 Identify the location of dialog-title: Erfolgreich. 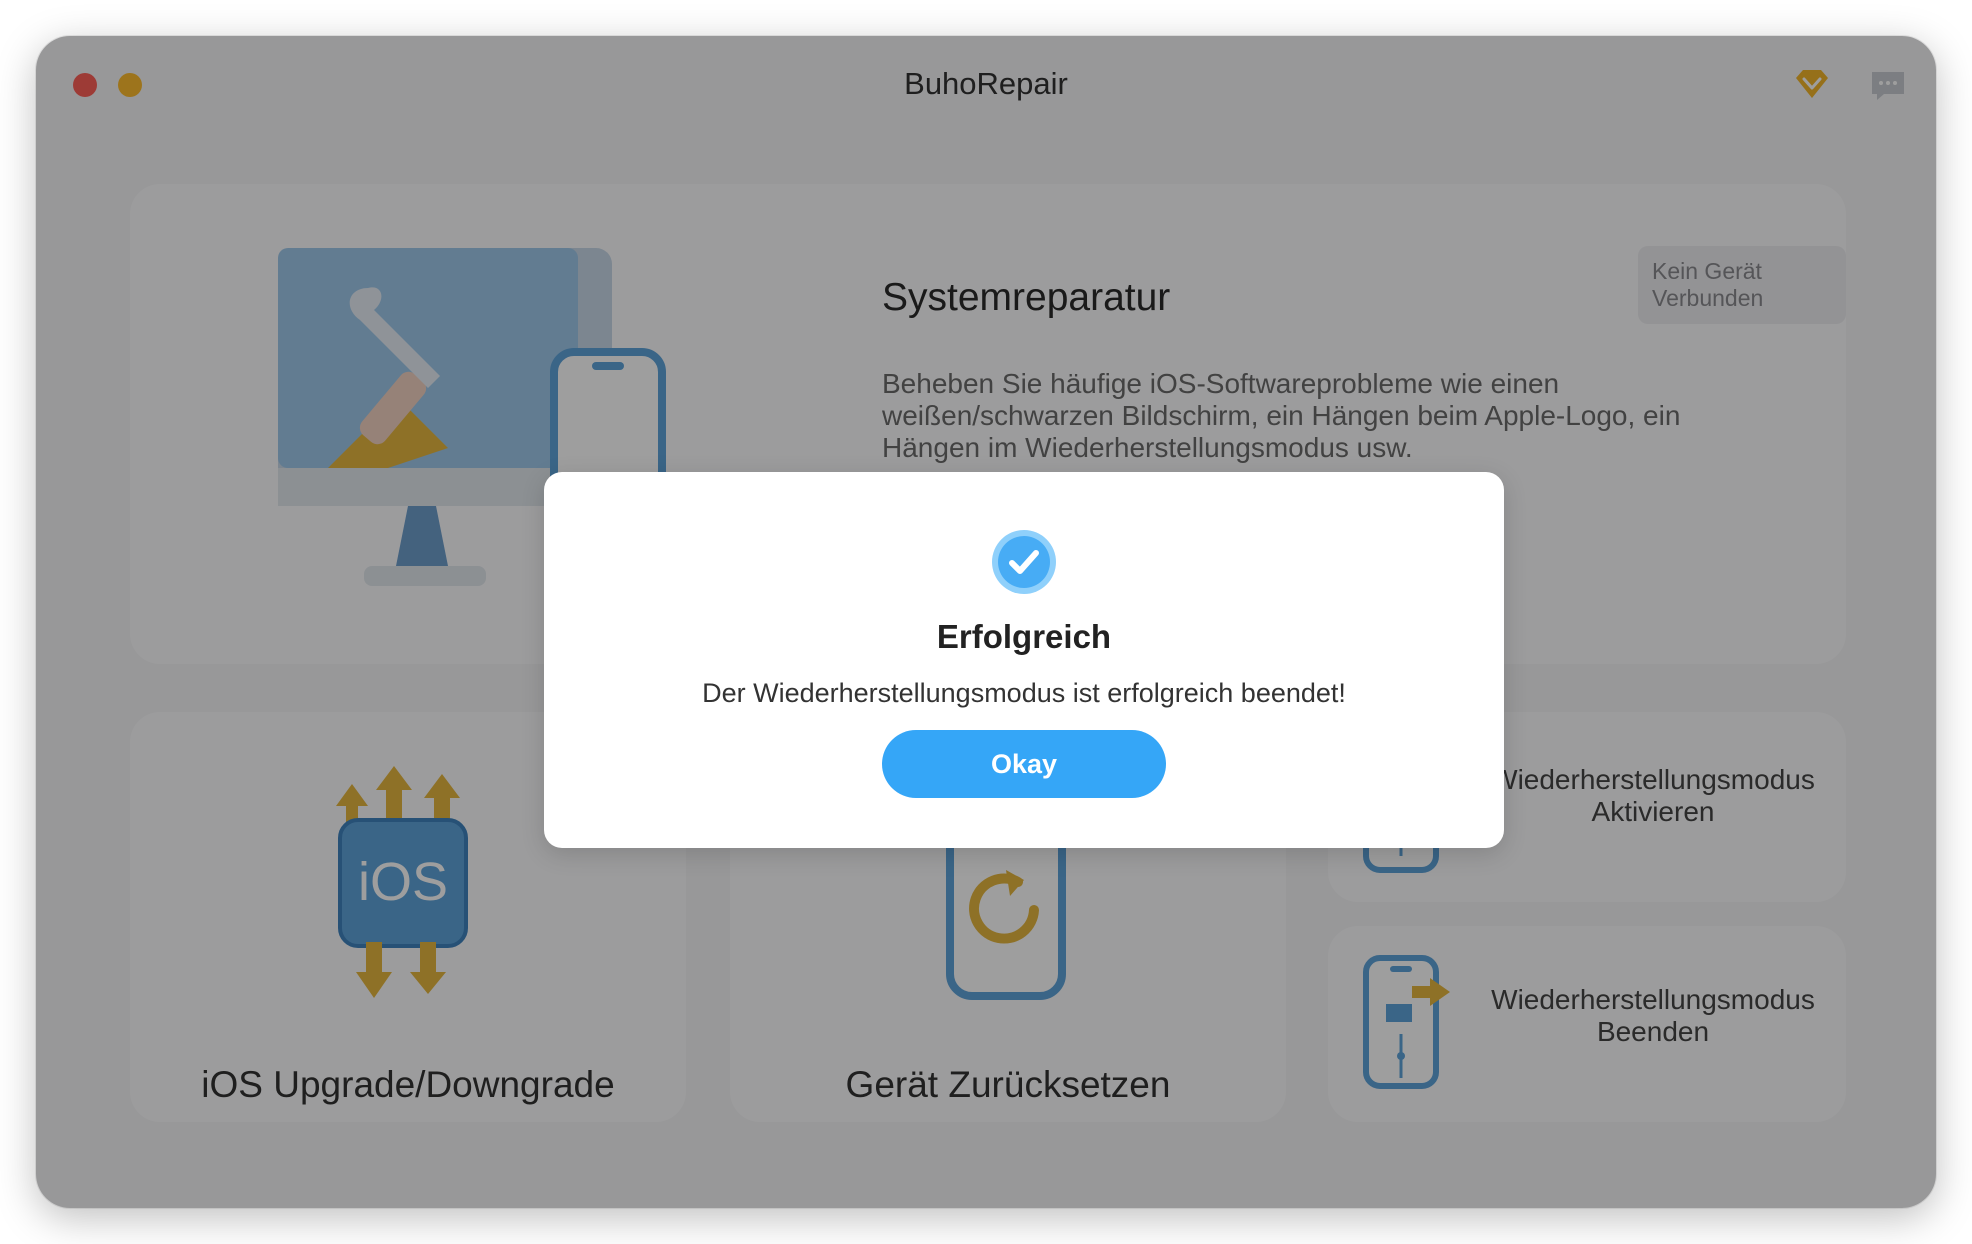
(1024, 636).